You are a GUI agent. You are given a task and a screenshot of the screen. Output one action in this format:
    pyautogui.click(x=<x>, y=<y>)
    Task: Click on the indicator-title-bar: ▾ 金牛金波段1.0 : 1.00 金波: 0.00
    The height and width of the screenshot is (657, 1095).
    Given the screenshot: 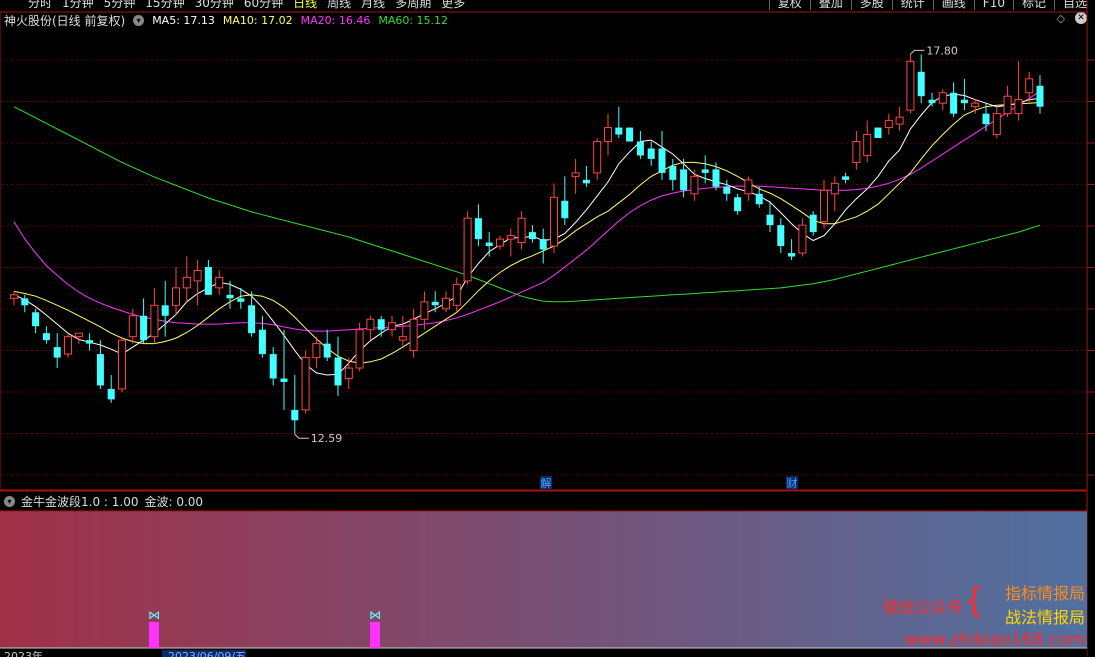 What is the action you would take?
    pyautogui.click(x=543, y=501)
    